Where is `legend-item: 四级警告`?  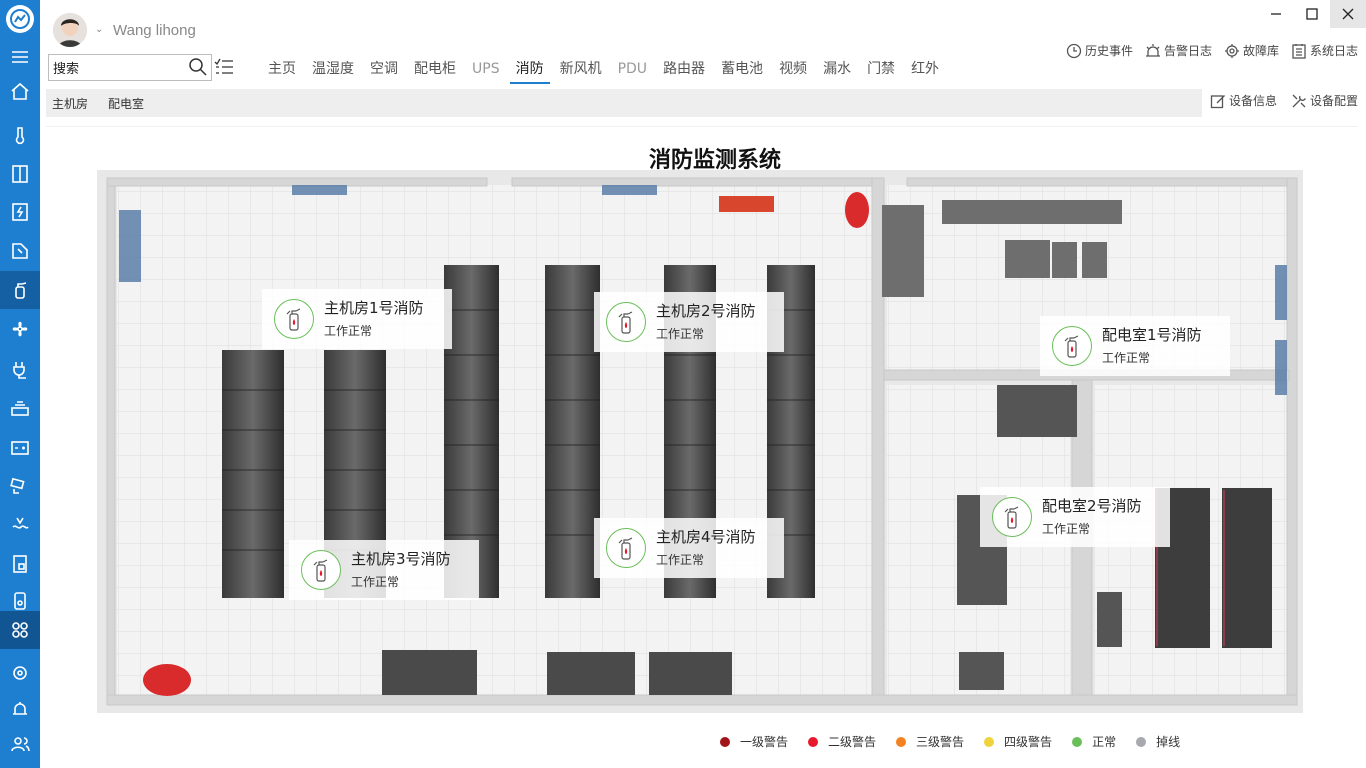 legend-item: 四级警告 is located at coordinates (1018, 741).